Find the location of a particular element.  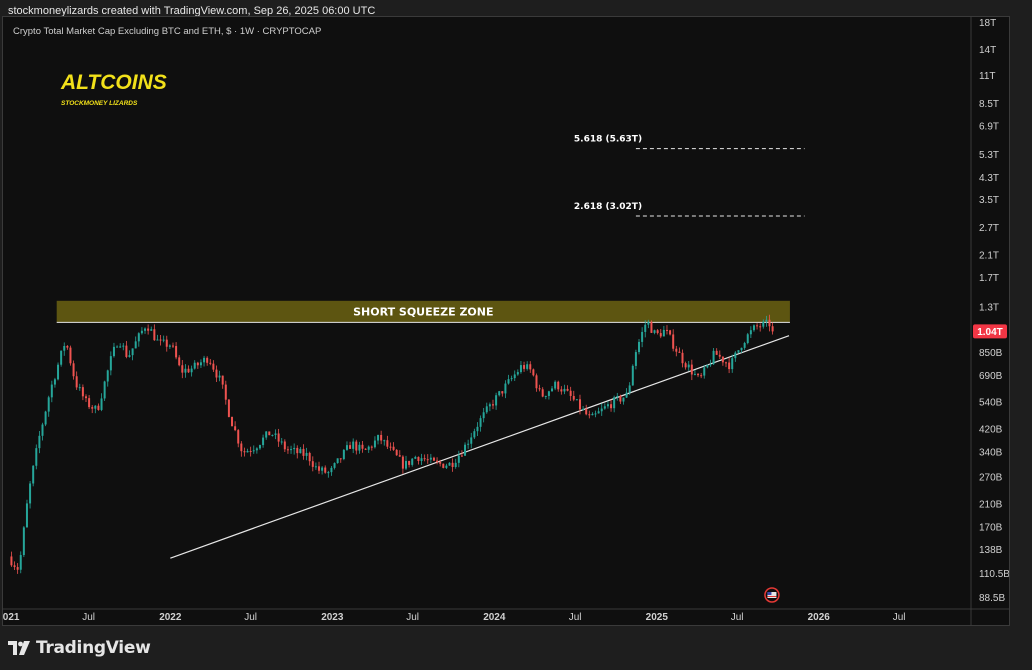

price-axis-tick-label: 340B is located at coordinates (991, 452).